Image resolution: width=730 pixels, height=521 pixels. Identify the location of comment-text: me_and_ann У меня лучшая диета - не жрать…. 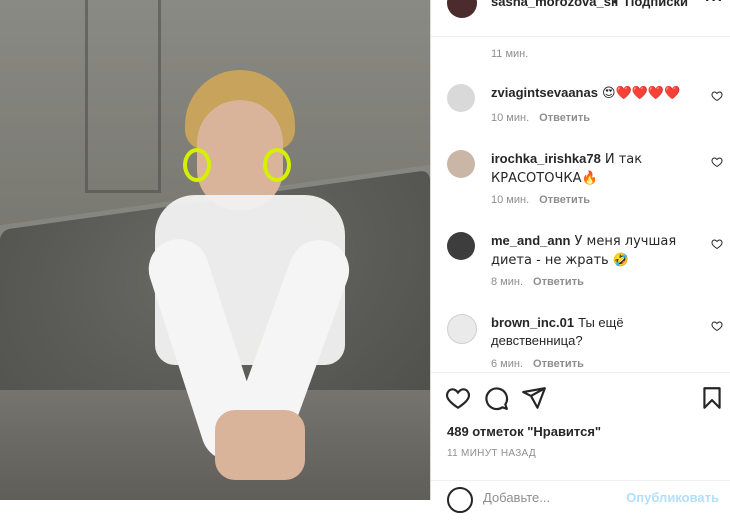
(596, 251).